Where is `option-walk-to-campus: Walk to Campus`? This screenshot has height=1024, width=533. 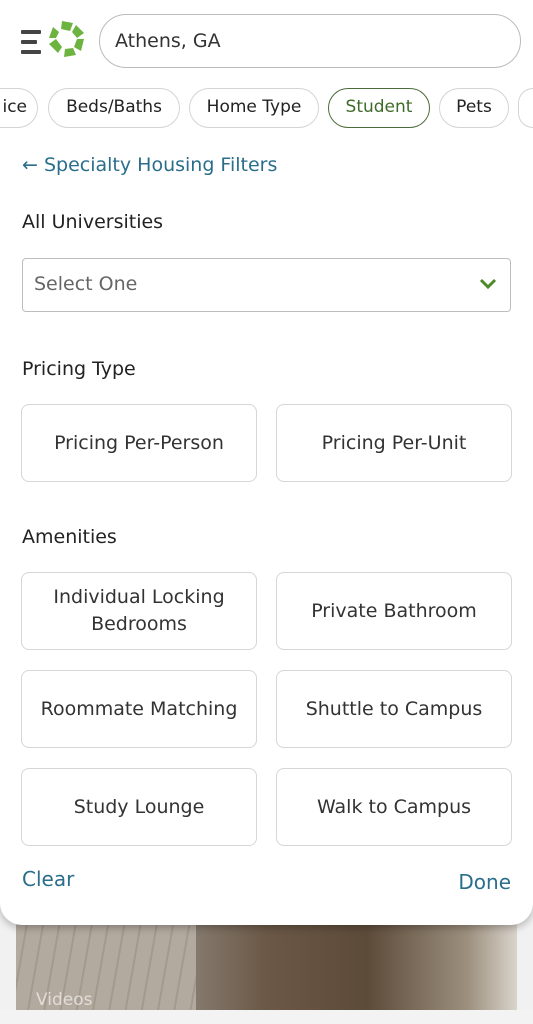 option-walk-to-campus: Walk to Campus is located at coordinates (394, 807).